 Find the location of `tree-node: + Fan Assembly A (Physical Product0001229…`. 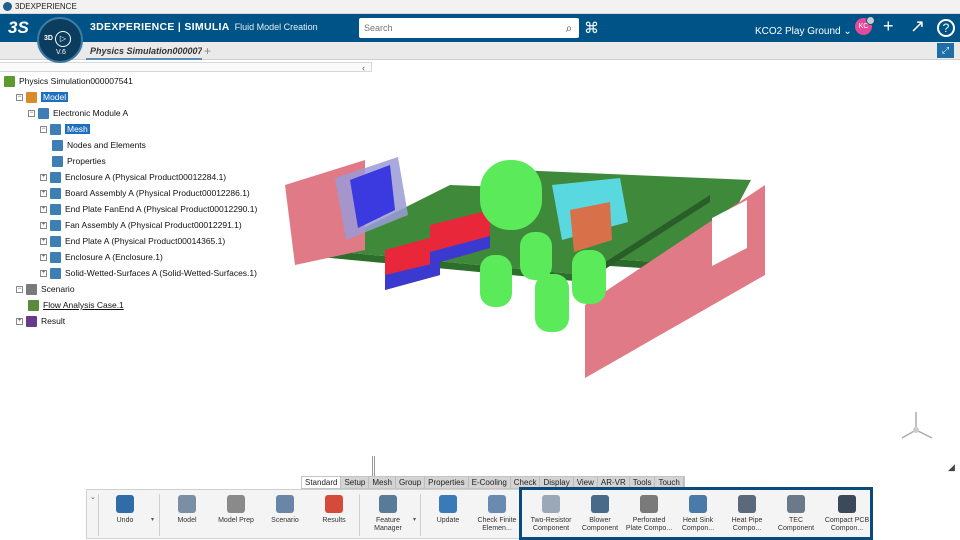

tree-node: + Fan Assembly A (Physical Product0001229… is located at coordinates (141, 225).